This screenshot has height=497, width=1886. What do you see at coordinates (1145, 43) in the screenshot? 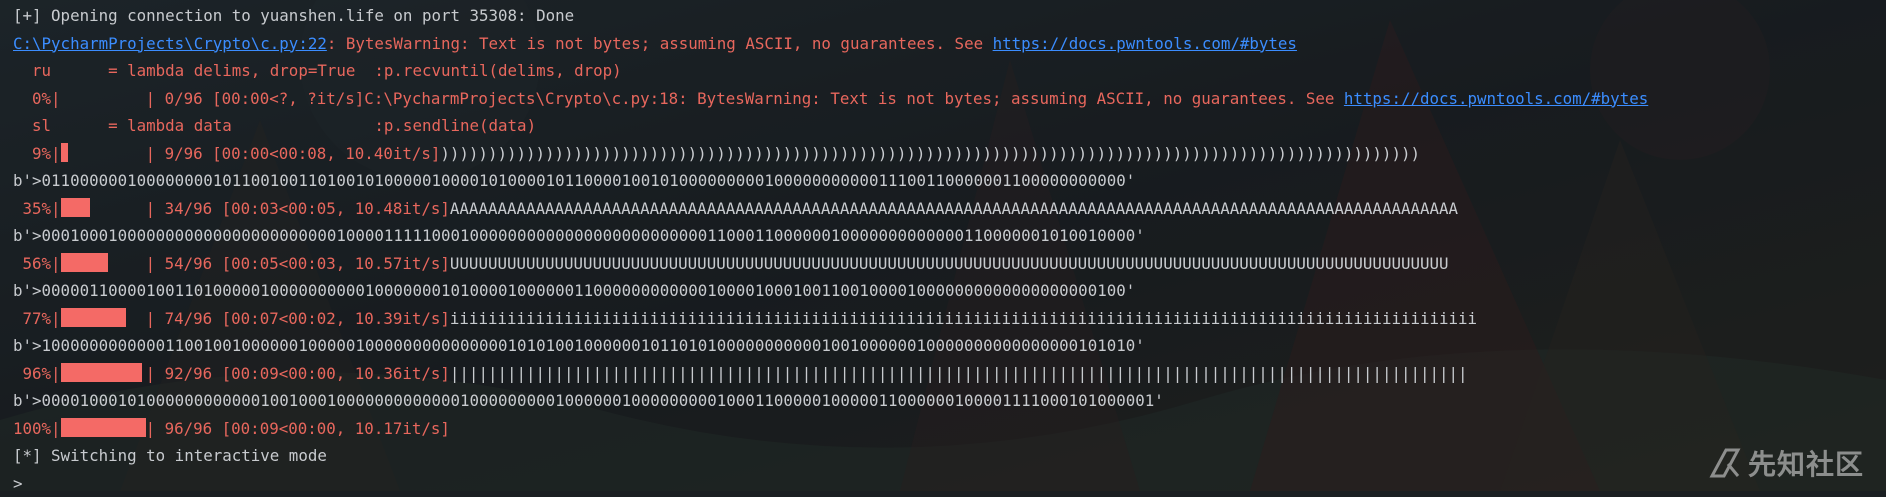
I see `pwntools-docs-link-1: https://docs.pwntools.com/#bytes` at bounding box center [1145, 43].